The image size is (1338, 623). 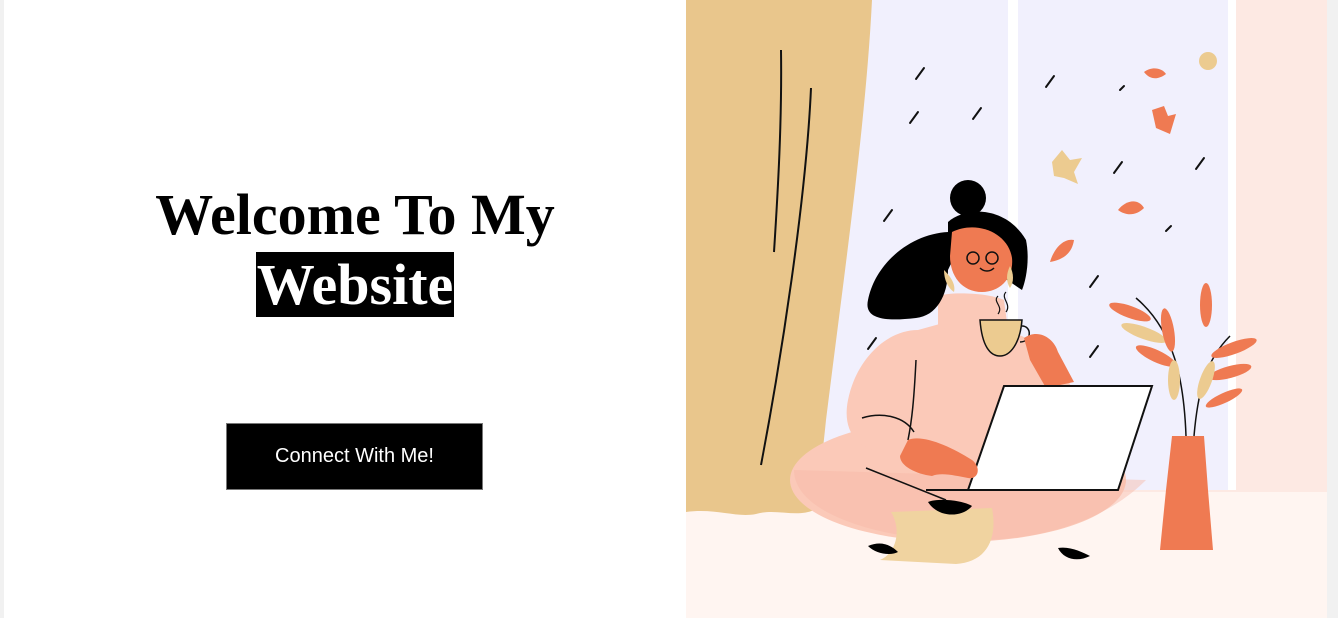 What do you see at coordinates (355, 284) in the screenshot?
I see `hero-title-highlight: Website` at bounding box center [355, 284].